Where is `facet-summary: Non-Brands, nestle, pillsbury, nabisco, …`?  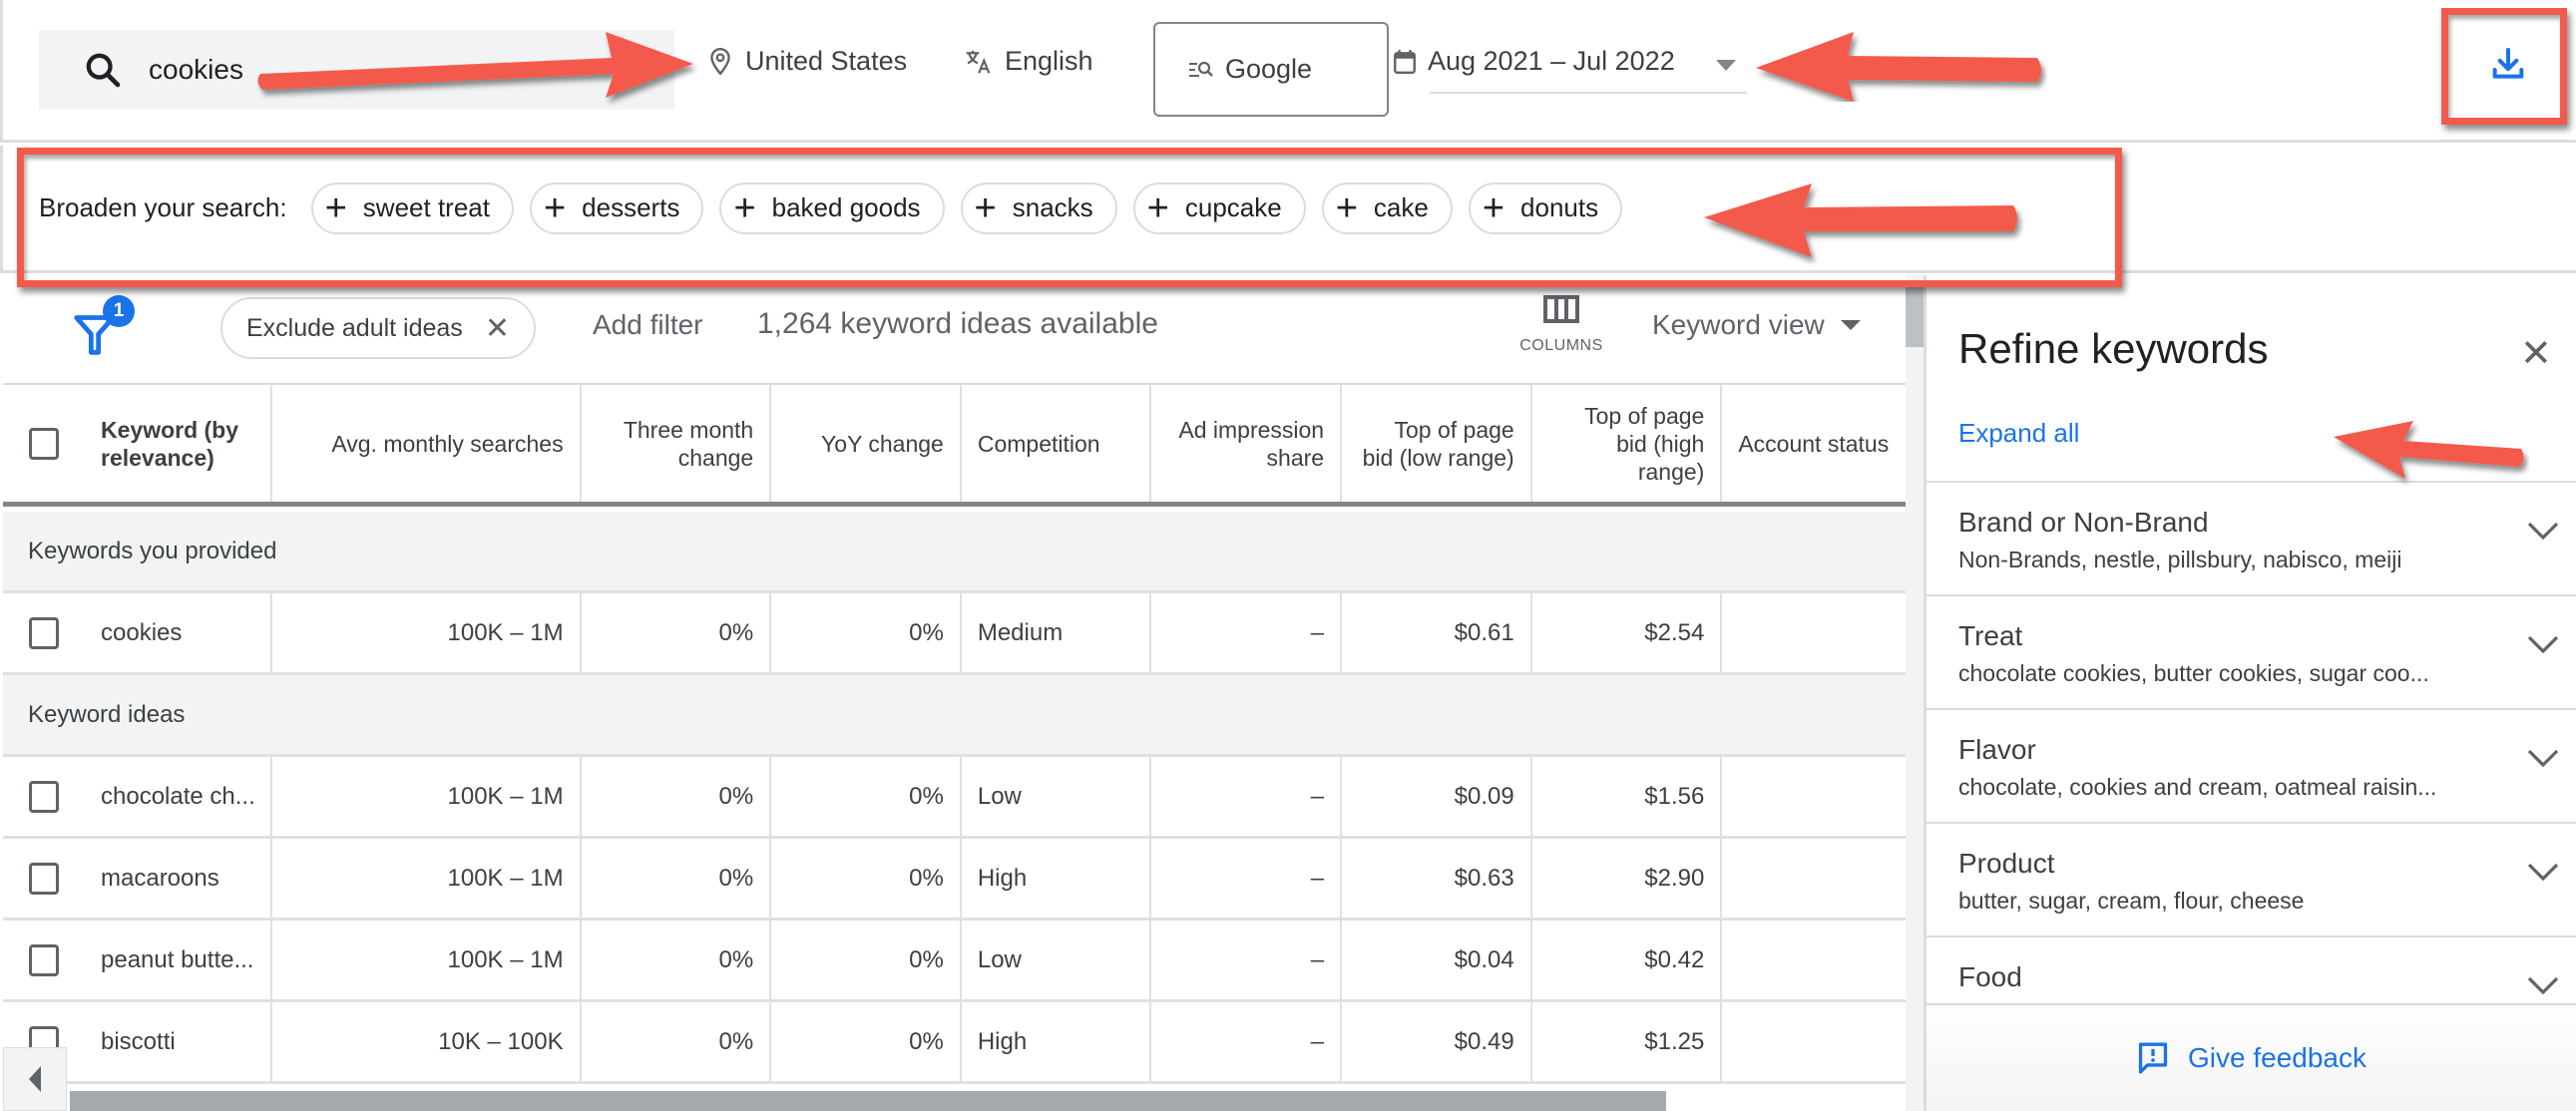 facet-summary: Non-Brands, nestle, pillsbury, nabisco, … is located at coordinates (2180, 559).